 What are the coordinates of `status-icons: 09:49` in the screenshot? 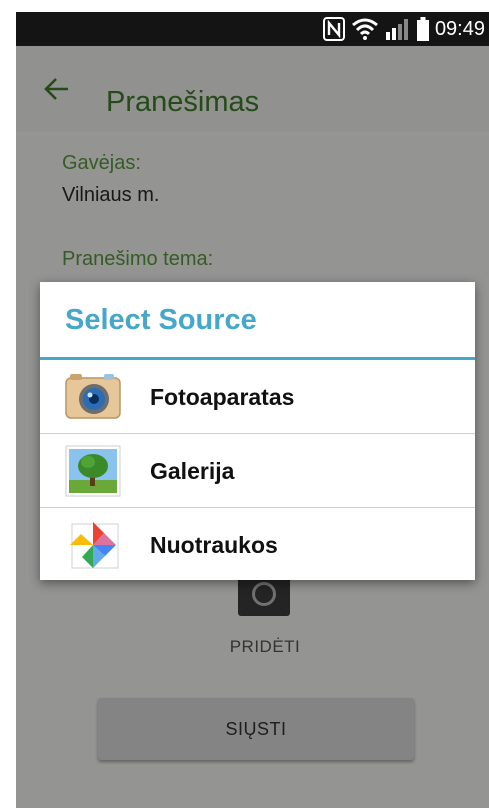 It's located at (403, 29).